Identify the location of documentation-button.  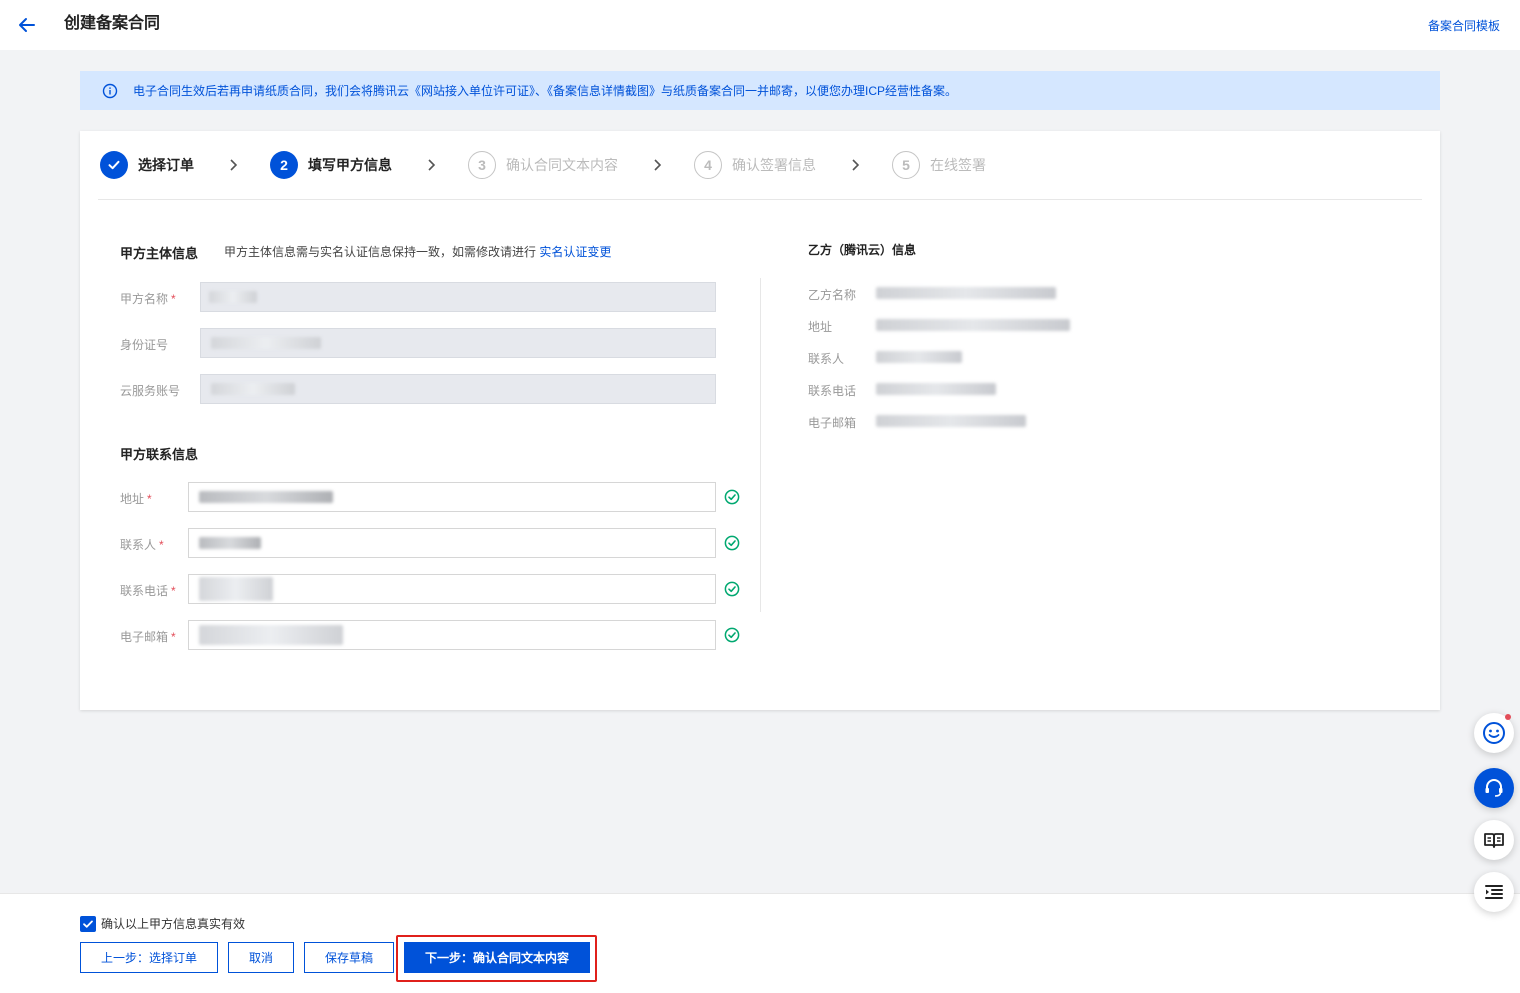
(1494, 840).